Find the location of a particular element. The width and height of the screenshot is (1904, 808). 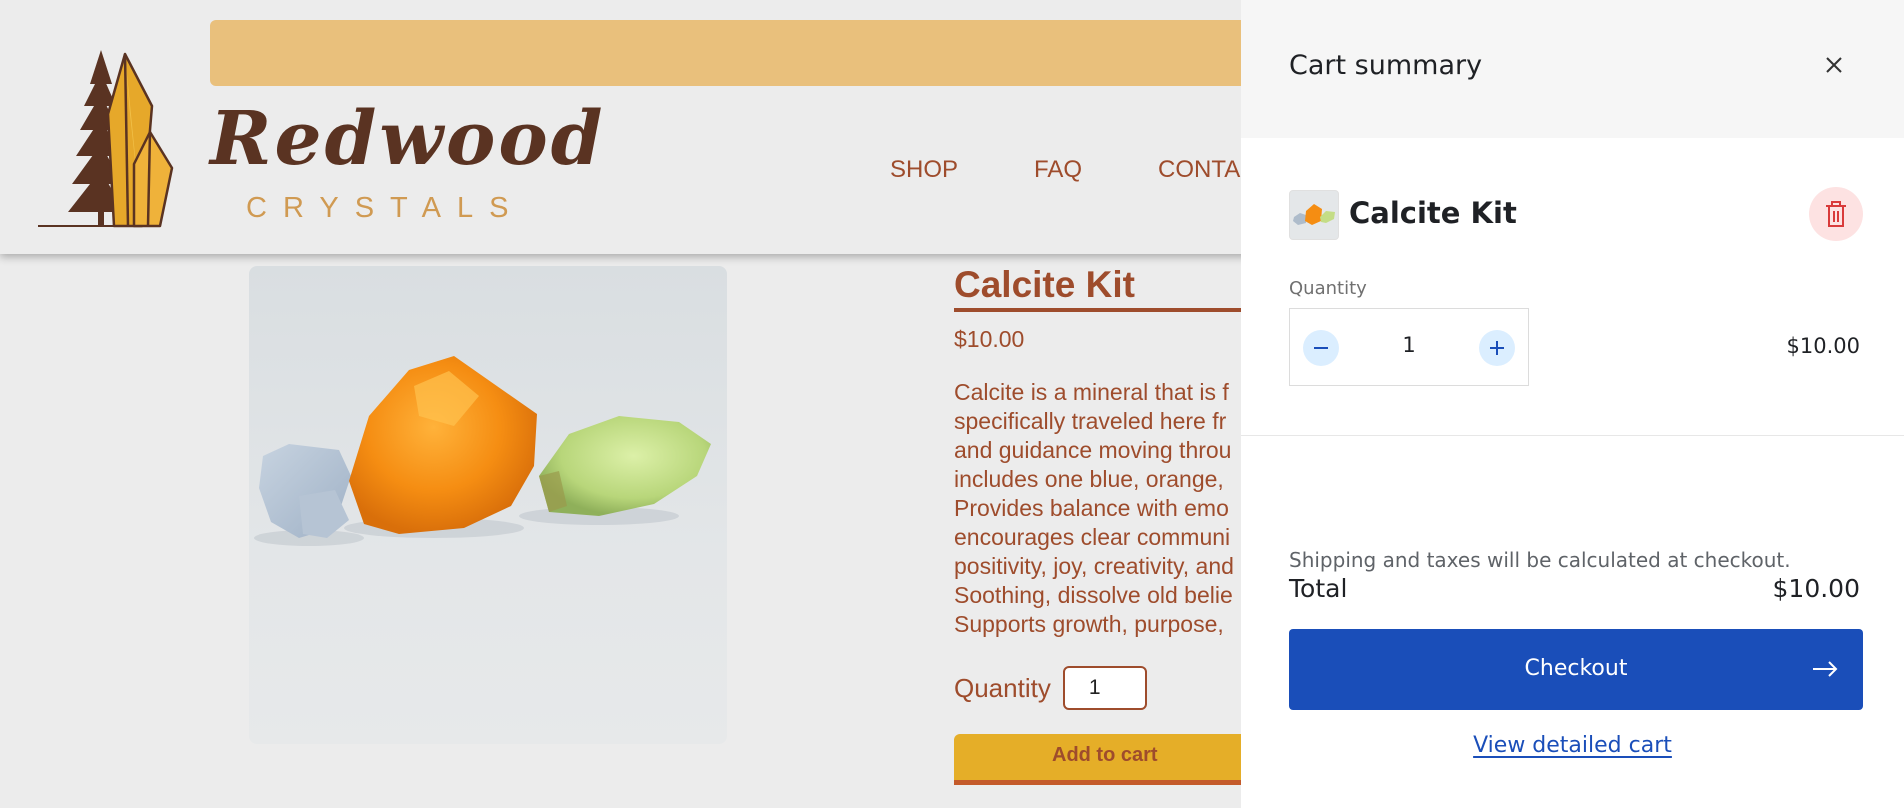

description-line: positivity, joy, creativity, and is located at coordinates (1094, 566).